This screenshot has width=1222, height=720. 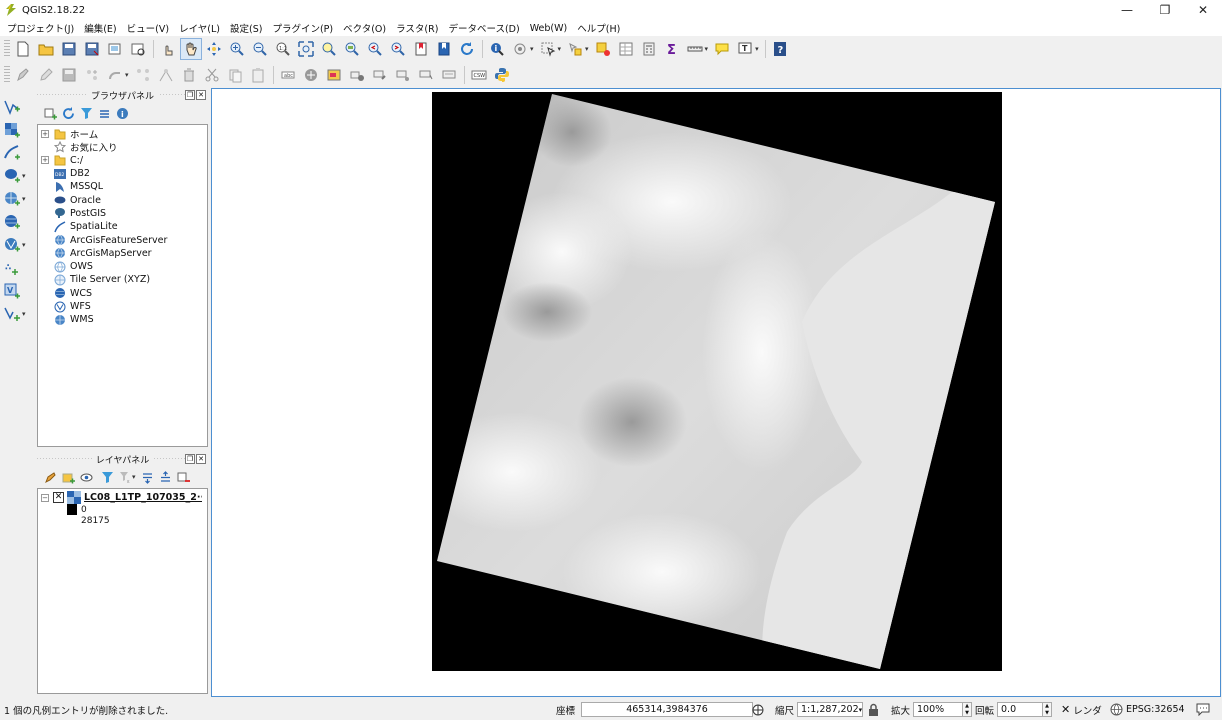 I want to click on new-print-composer-icon, so click(x=115, y=49).